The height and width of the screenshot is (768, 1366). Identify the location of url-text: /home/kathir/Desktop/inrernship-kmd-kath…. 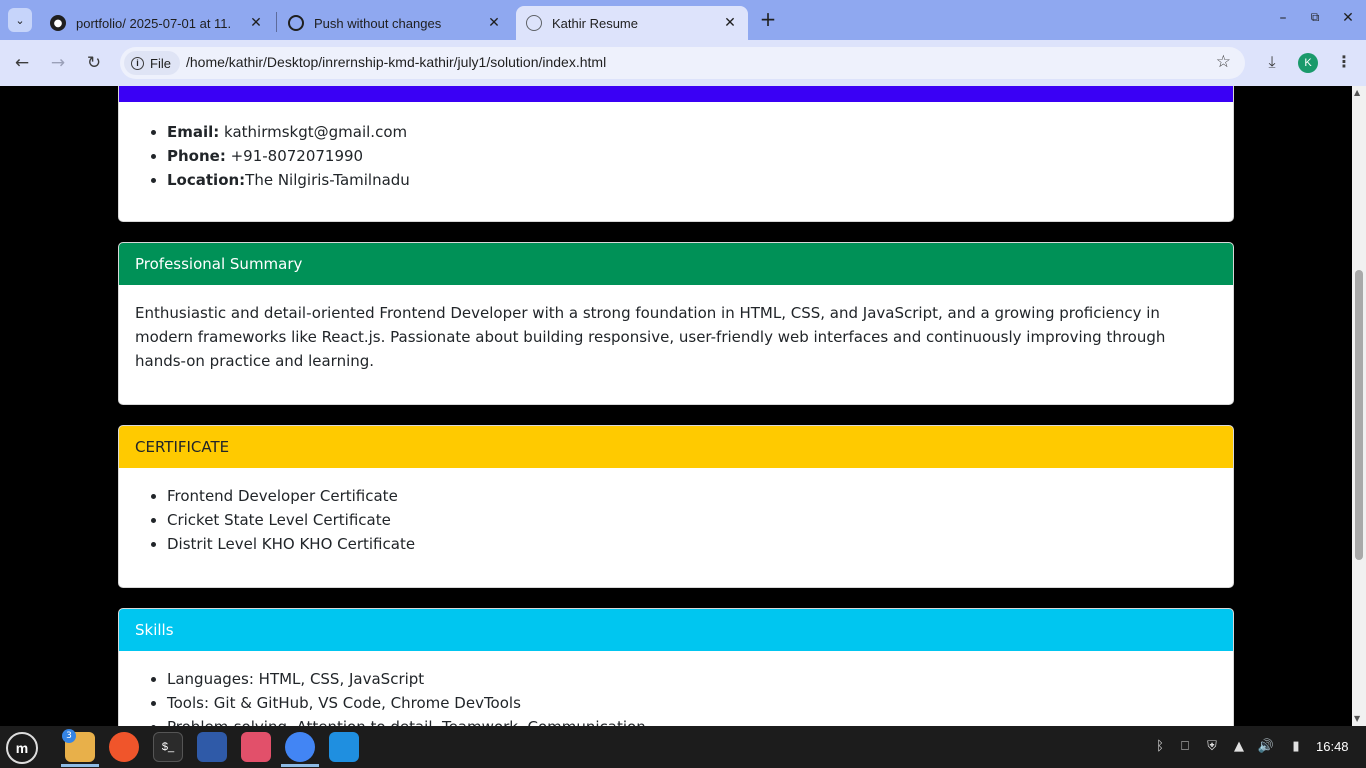
(396, 62).